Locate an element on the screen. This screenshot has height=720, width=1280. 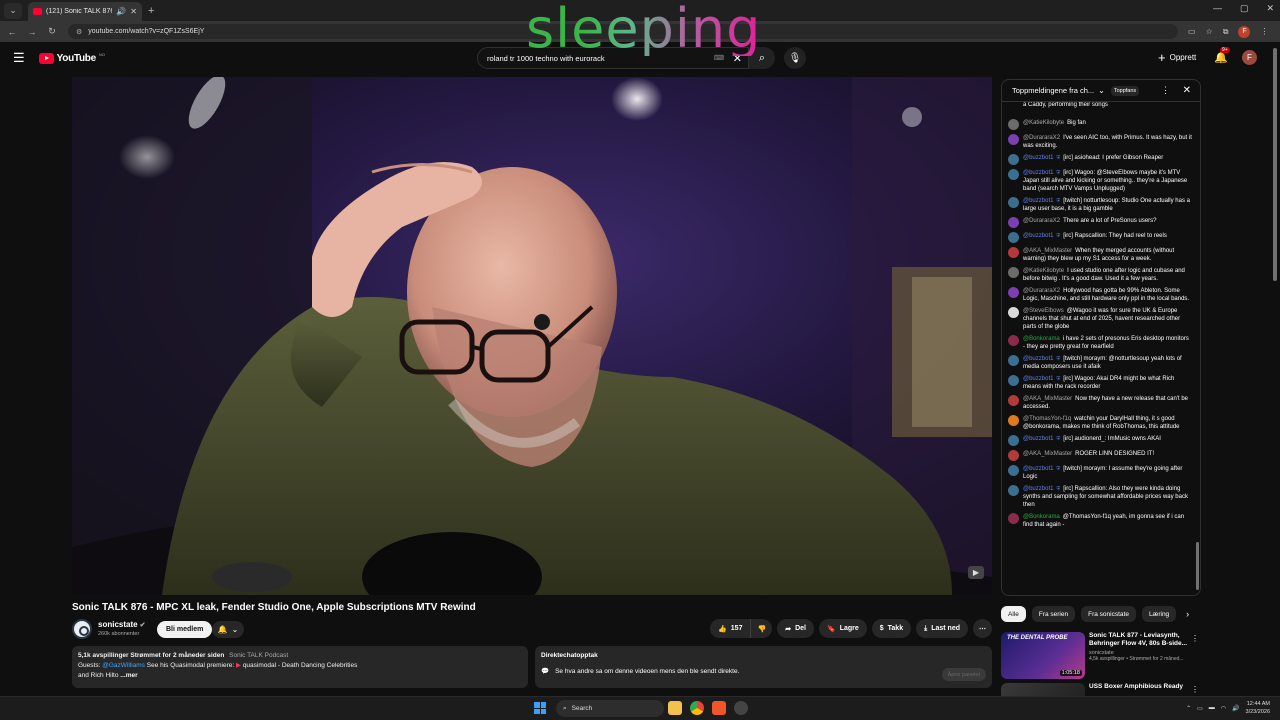
join-button: Bli medlem is located at coordinates (185, 629).